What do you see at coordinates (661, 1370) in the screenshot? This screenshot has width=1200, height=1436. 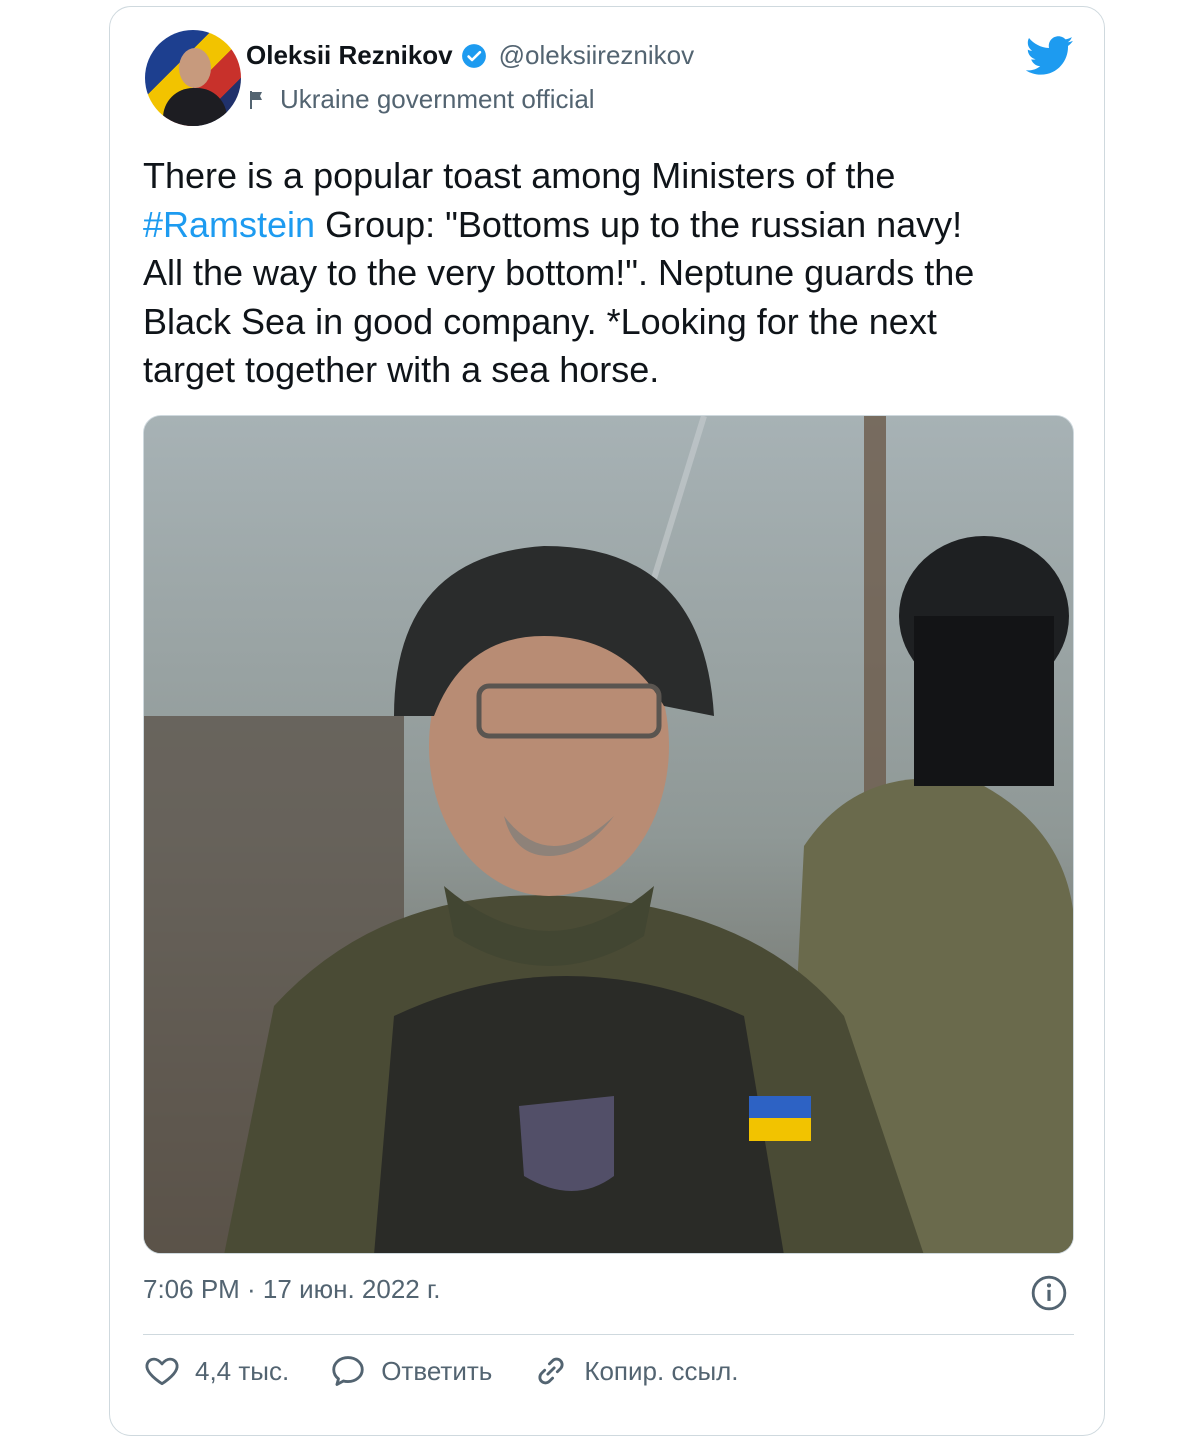 I see `copy-link-label: Копир. ссыл.` at bounding box center [661, 1370].